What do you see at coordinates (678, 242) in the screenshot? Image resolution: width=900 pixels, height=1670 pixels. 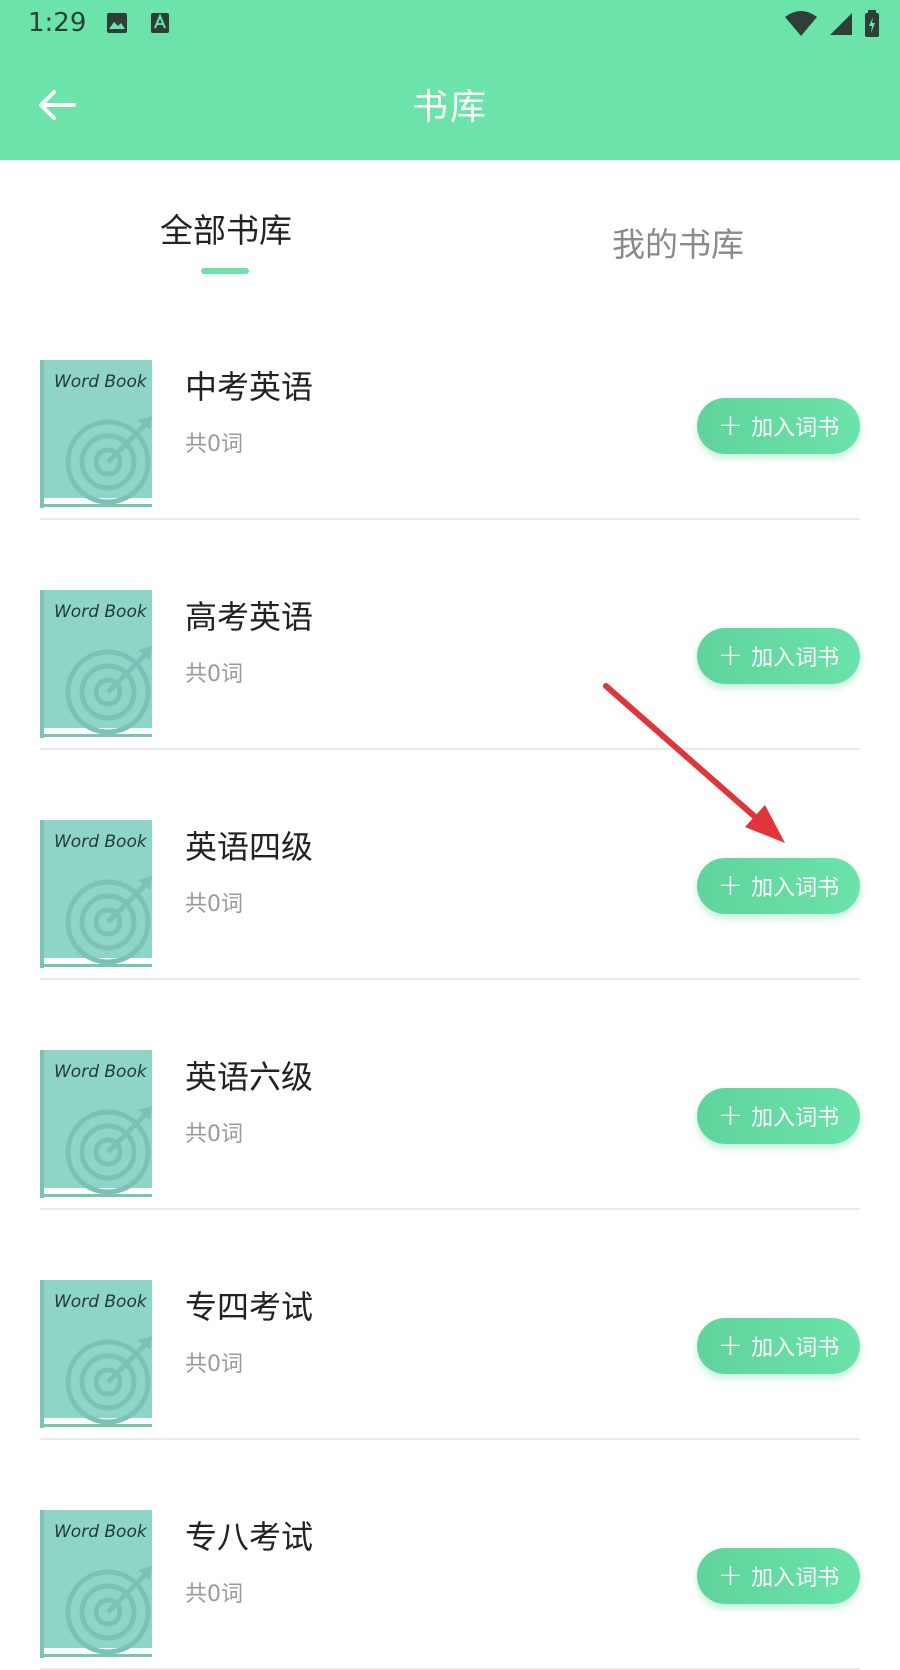 I see `tab-my-books: 我的书库` at bounding box center [678, 242].